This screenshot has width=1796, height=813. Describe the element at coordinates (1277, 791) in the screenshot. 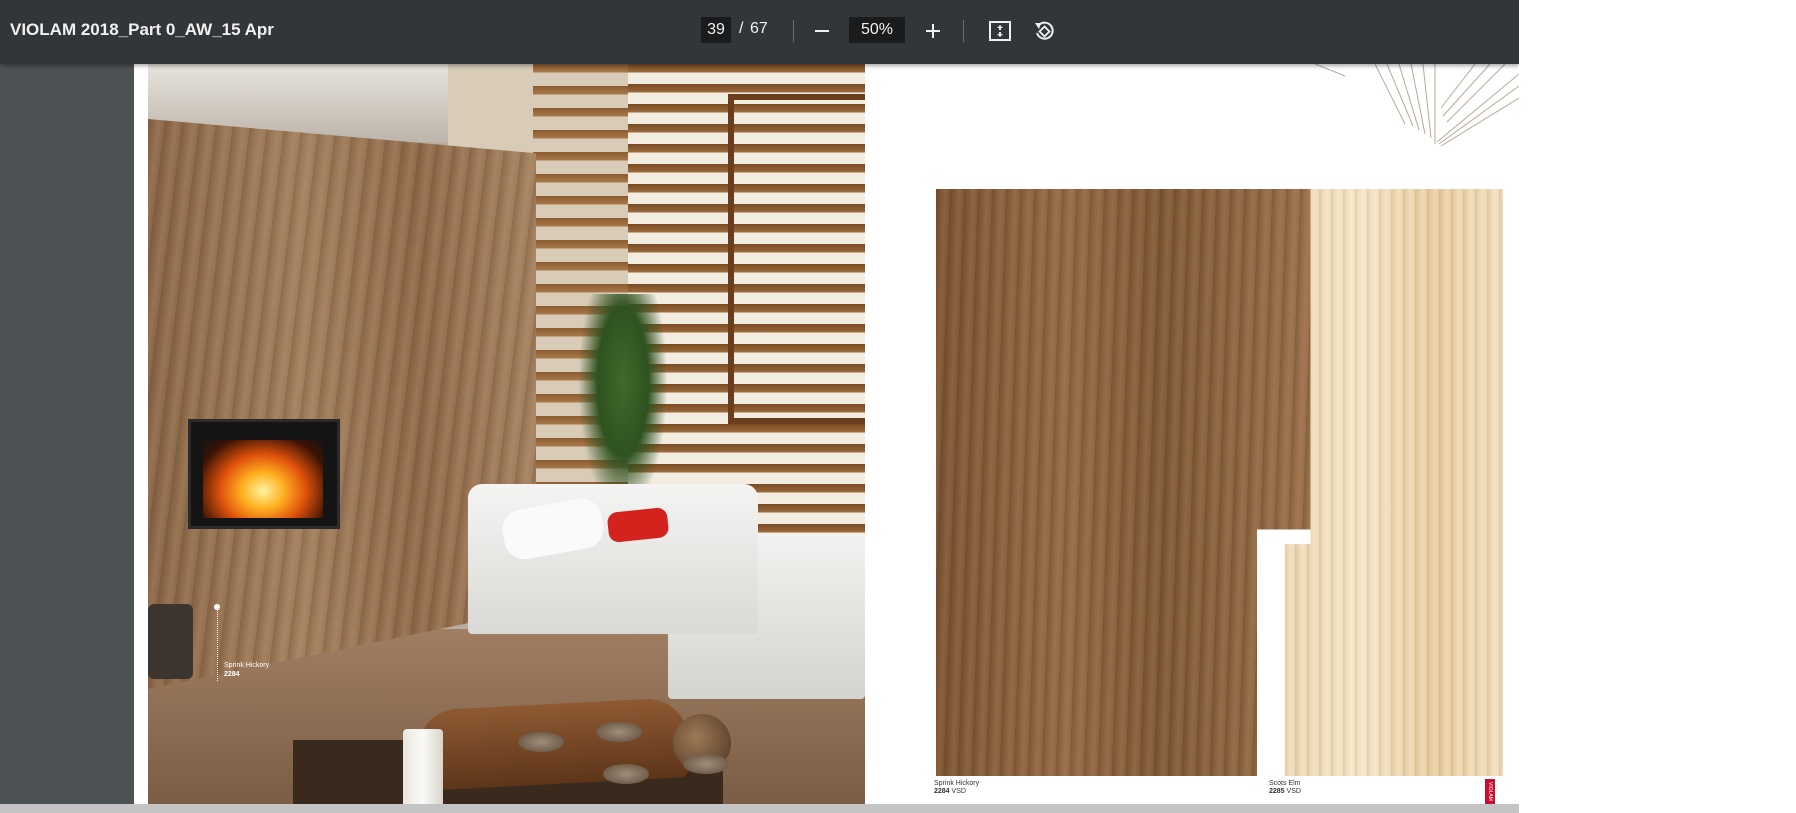

I see `swatch-code-number: 2285` at that location.